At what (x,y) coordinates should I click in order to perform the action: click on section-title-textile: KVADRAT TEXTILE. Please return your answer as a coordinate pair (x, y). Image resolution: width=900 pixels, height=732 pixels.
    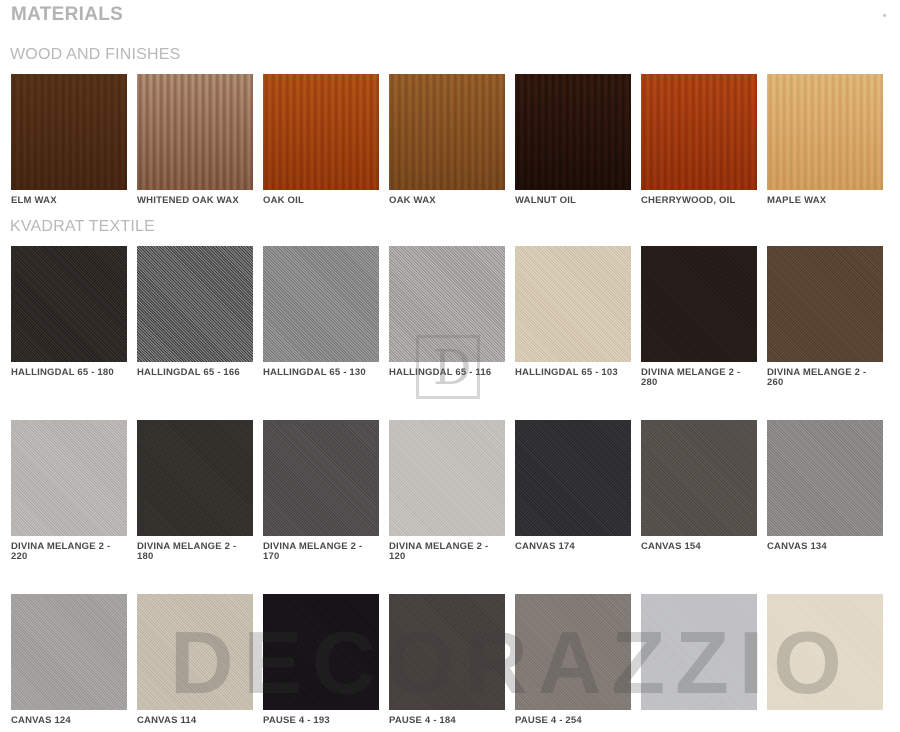
    Looking at the image, I should click on (82, 226).